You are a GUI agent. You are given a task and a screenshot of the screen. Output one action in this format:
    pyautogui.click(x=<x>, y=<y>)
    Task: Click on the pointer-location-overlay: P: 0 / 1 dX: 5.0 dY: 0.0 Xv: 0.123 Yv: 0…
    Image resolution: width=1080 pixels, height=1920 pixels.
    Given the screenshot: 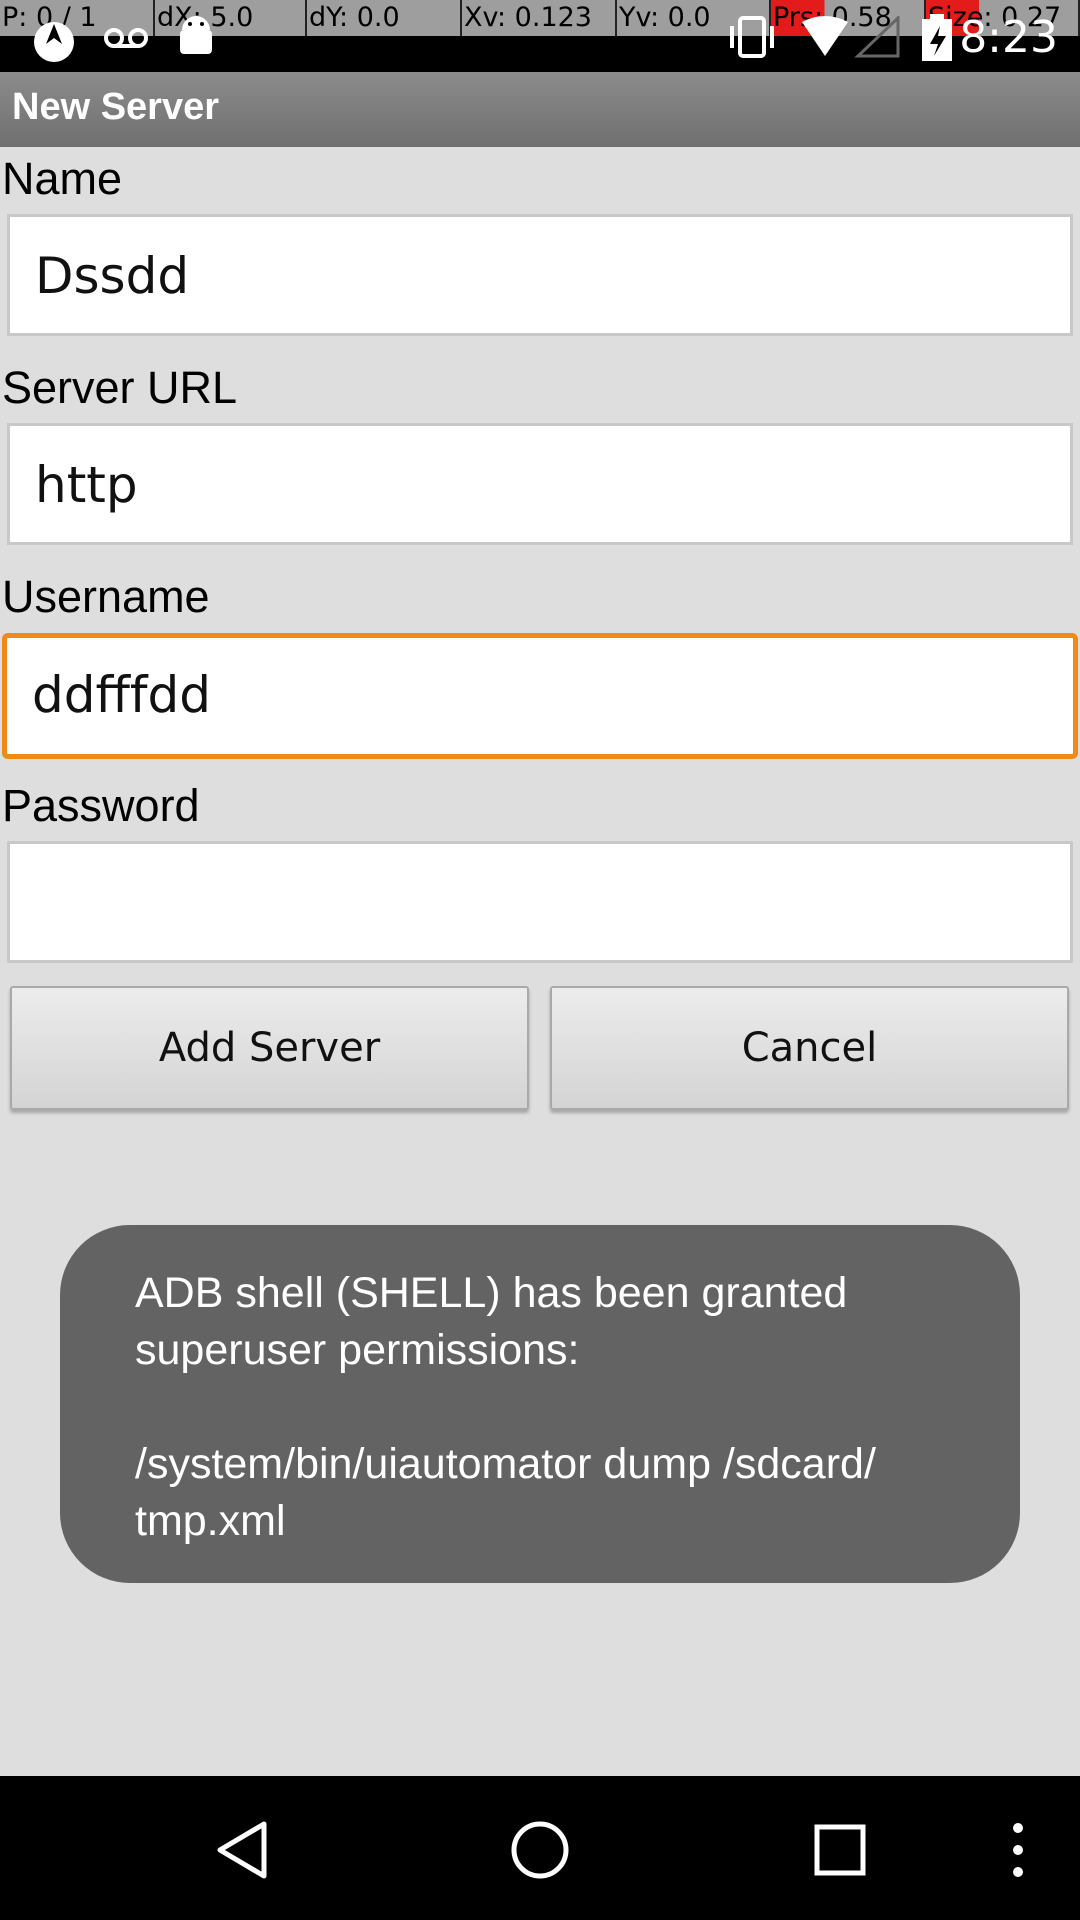 What is the action you would take?
    pyautogui.click(x=540, y=18)
    